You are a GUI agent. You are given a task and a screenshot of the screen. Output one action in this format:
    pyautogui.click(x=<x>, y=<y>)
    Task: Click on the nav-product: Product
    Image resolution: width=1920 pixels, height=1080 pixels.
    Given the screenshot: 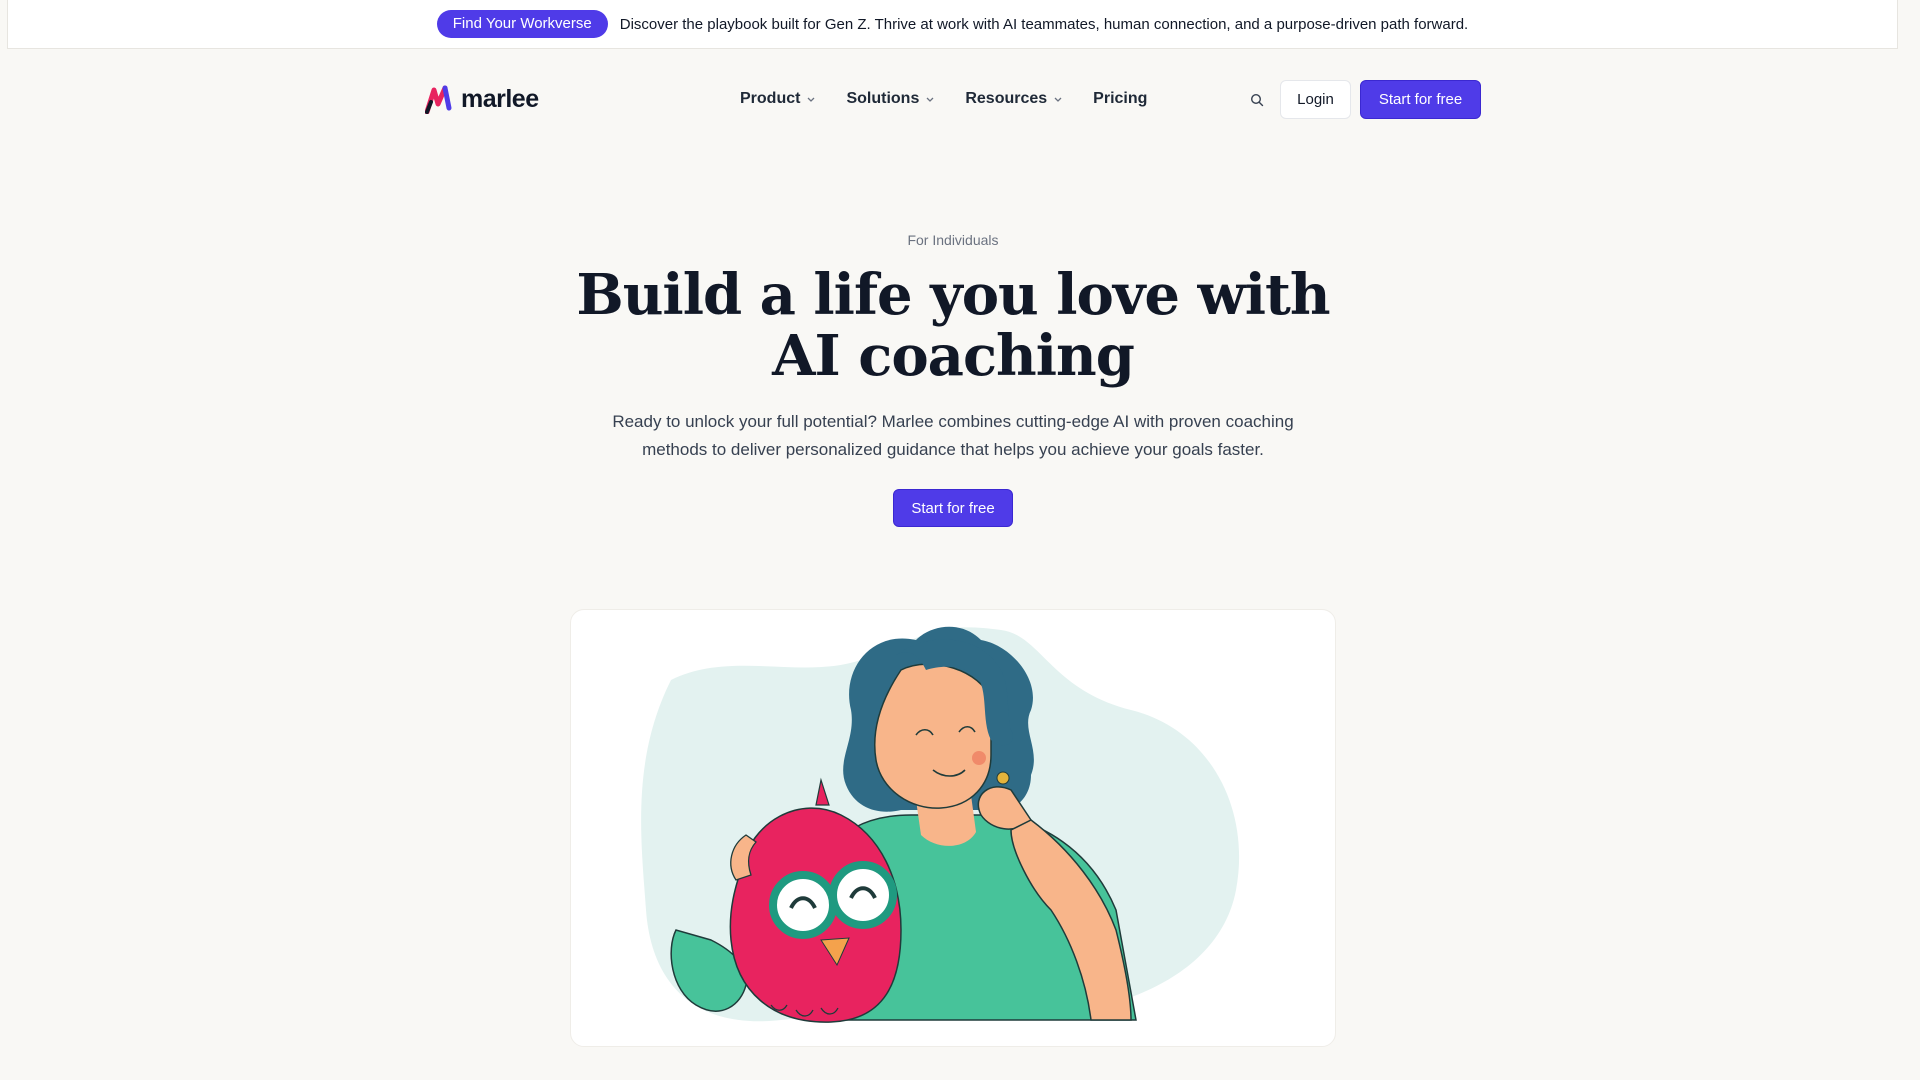 What is the action you would take?
    pyautogui.click(x=778, y=99)
    